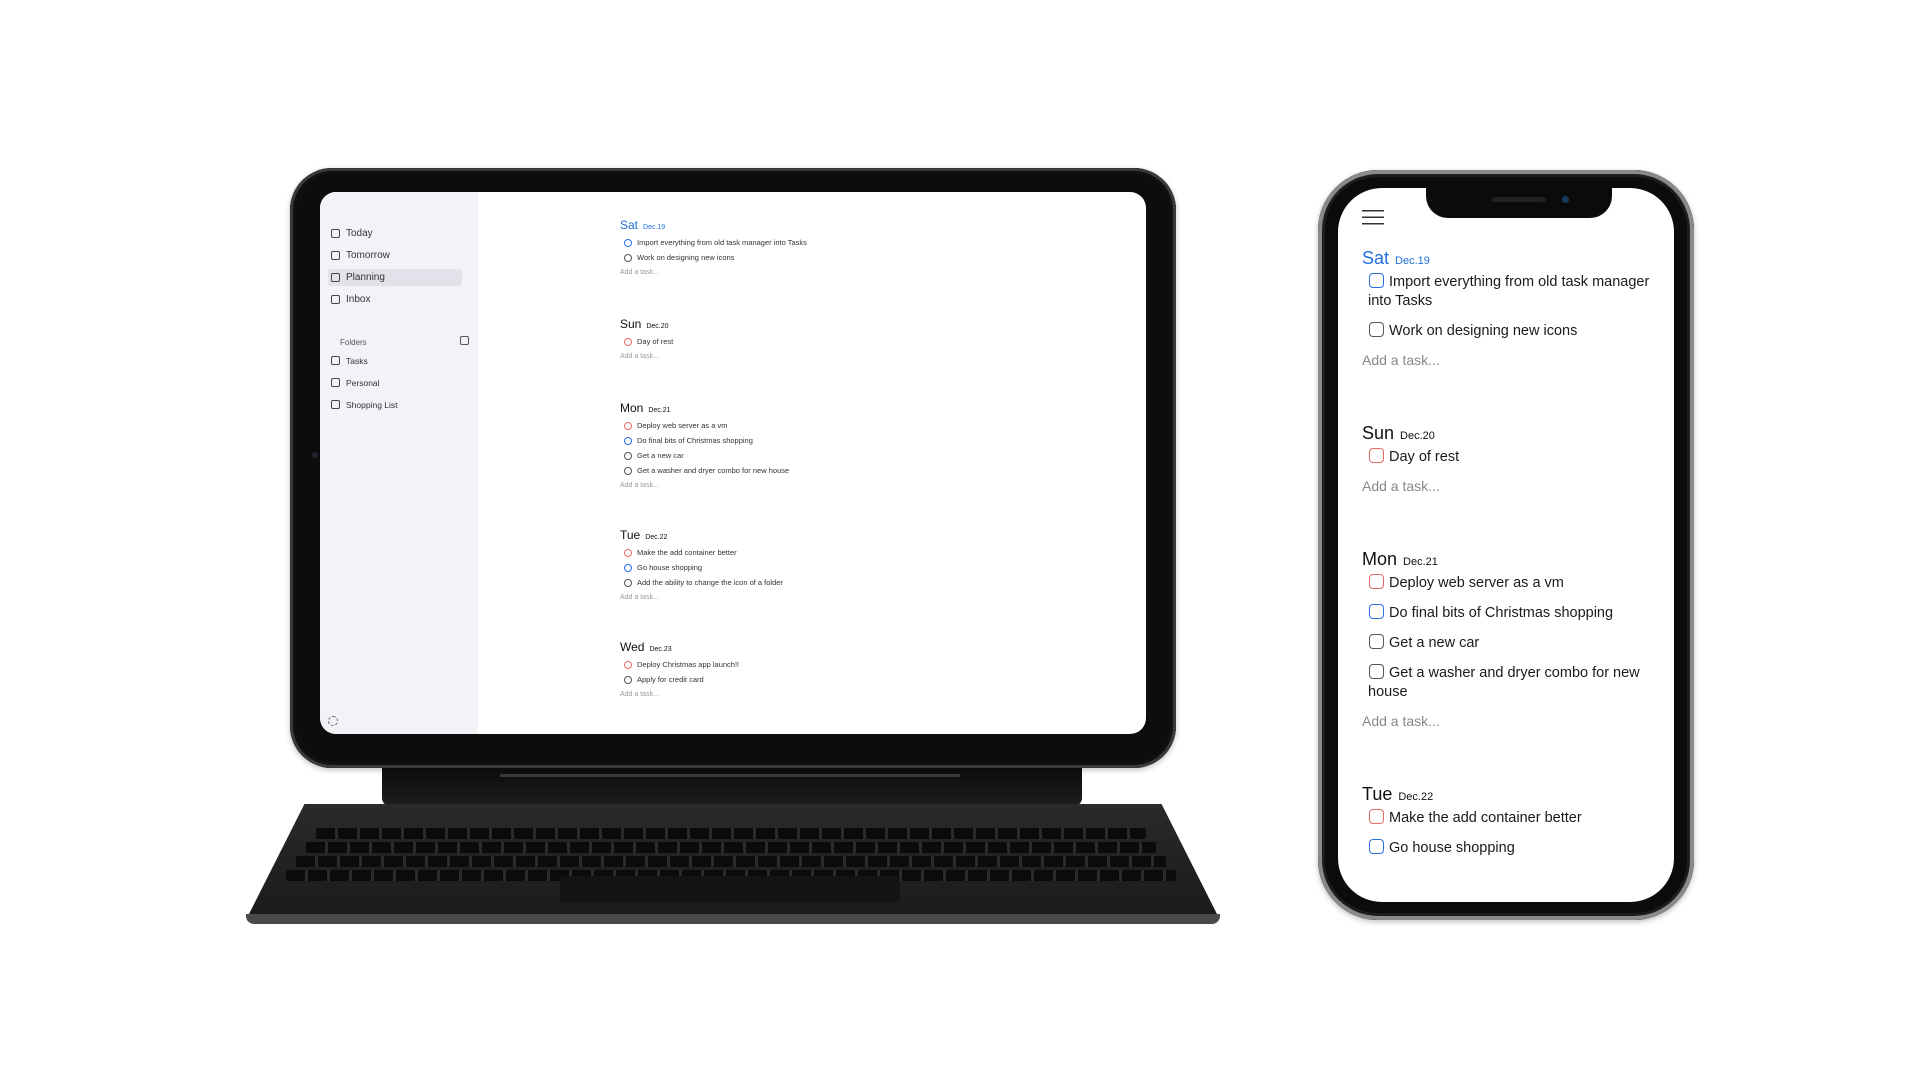 This screenshot has width=1920, height=1080. Describe the element at coordinates (395, 255) in the screenshot. I see `sidebar-item-tomorrow: Tomorrow` at that location.